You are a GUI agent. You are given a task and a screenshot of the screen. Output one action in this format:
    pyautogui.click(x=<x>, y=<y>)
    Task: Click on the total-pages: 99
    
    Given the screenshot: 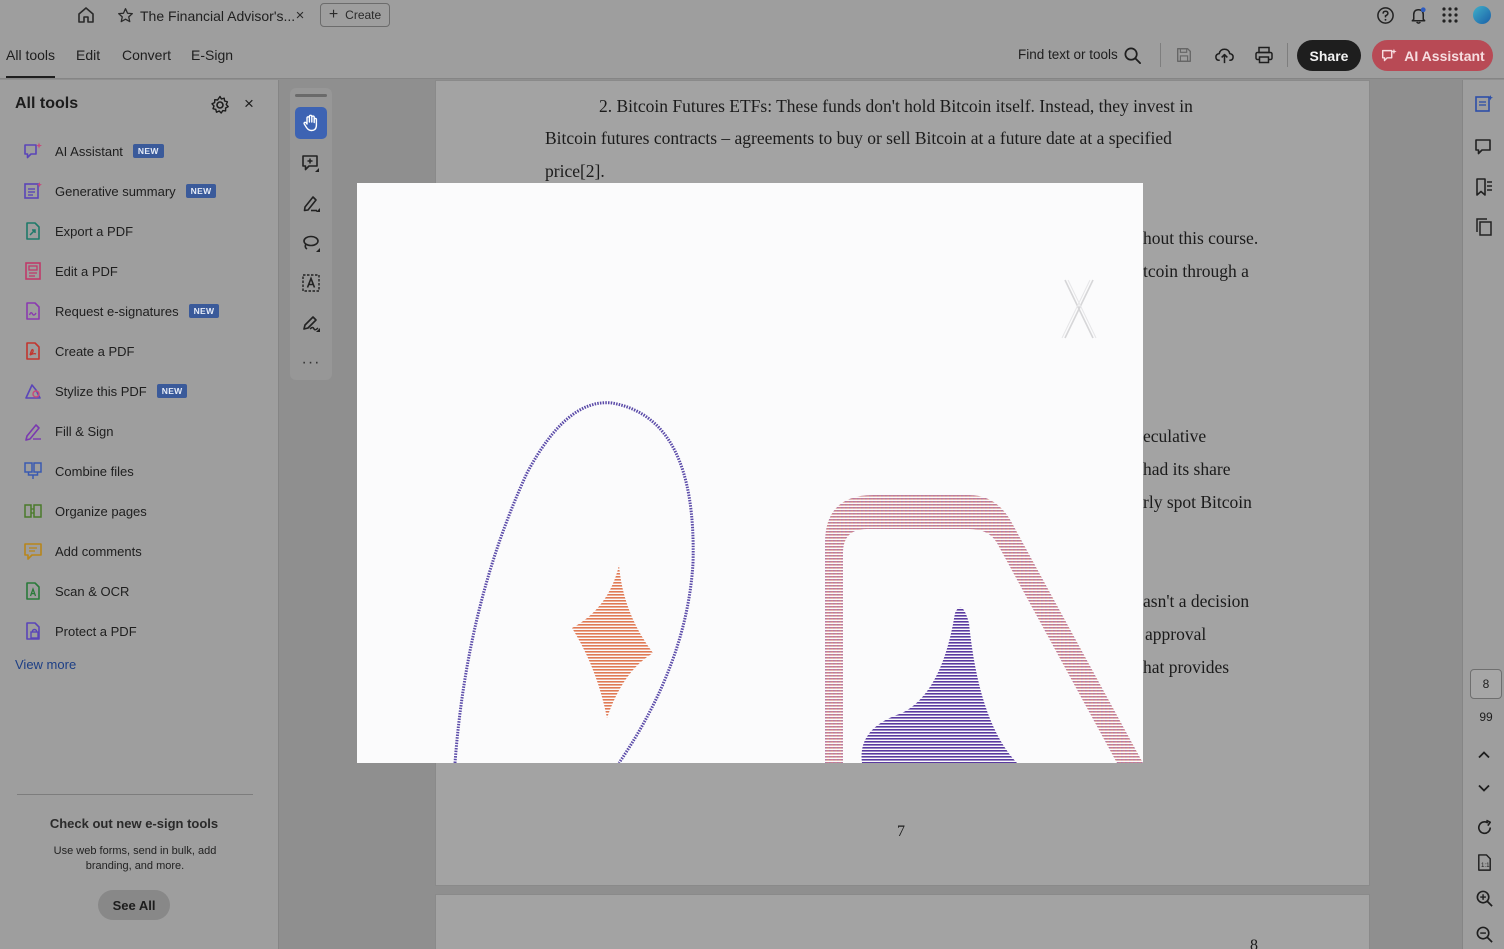 What is the action you would take?
    pyautogui.click(x=1486, y=717)
    